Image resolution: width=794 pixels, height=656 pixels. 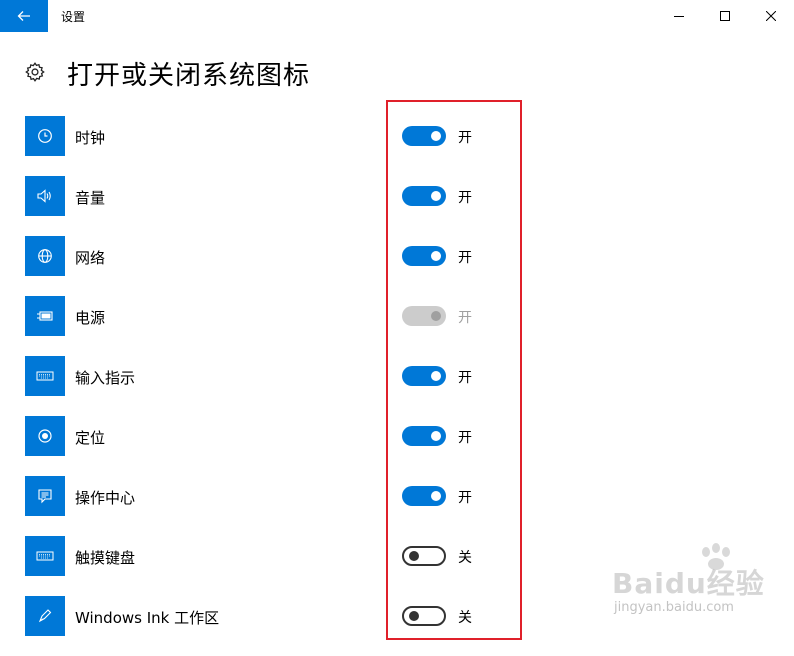 I want to click on list-item: 音量 开, so click(x=397, y=206).